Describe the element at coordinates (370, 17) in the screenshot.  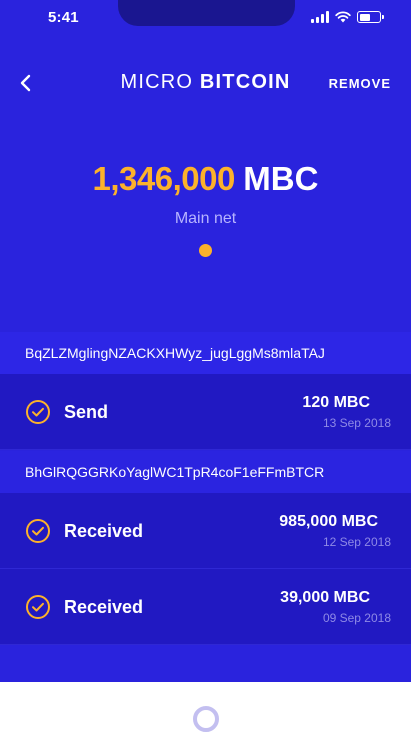
I see `battery-icon` at that location.